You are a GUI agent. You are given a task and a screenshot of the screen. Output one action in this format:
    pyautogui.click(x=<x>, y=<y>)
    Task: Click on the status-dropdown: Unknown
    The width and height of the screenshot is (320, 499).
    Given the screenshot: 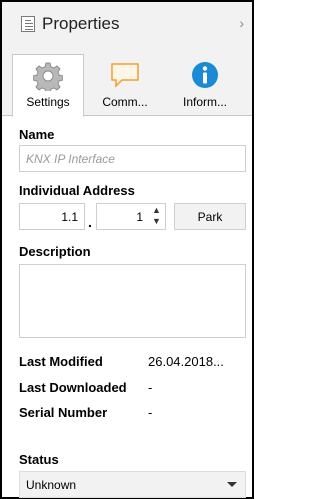 What is the action you would take?
    pyautogui.click(x=132, y=484)
    